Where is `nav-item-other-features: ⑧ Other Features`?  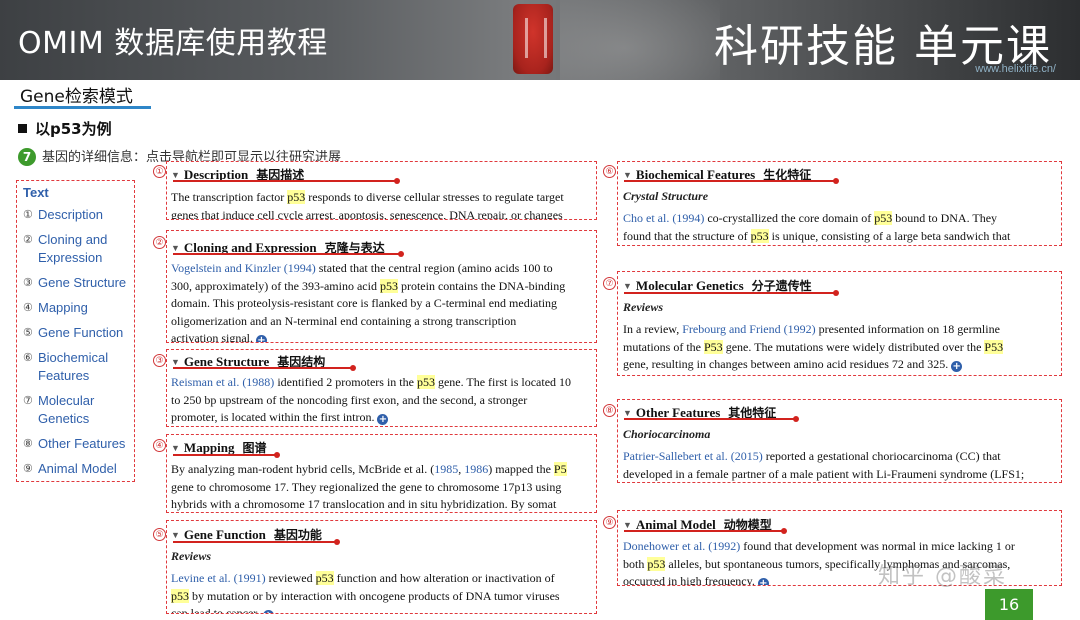
nav-item-other-features: ⑧ Other Features is located at coordinates (78, 444).